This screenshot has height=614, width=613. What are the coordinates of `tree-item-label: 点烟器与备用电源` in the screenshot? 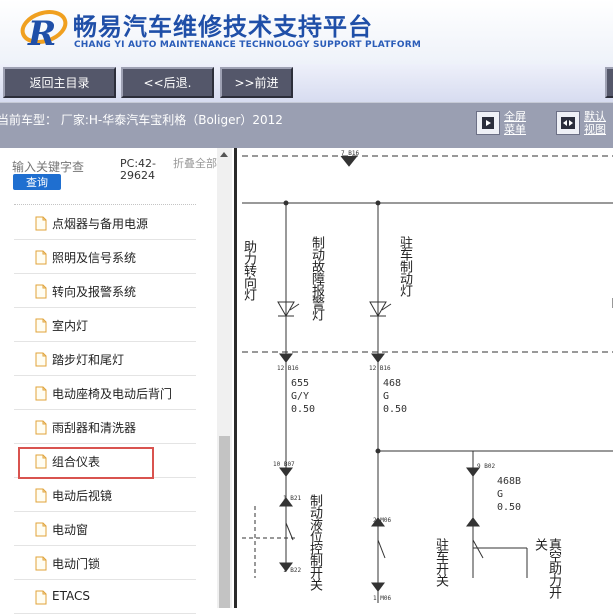 It's located at (100, 224).